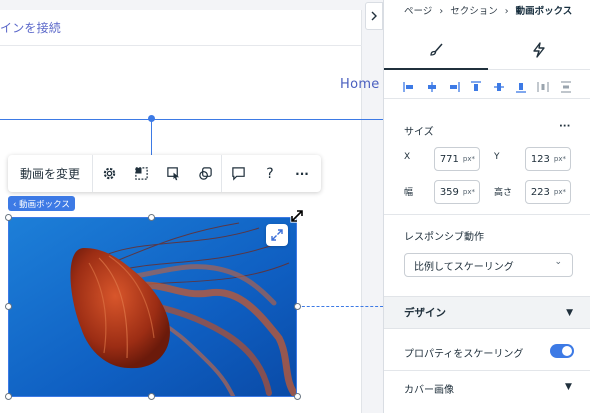 This screenshot has height=413, width=590. I want to click on x-value: 771, so click(449, 159).